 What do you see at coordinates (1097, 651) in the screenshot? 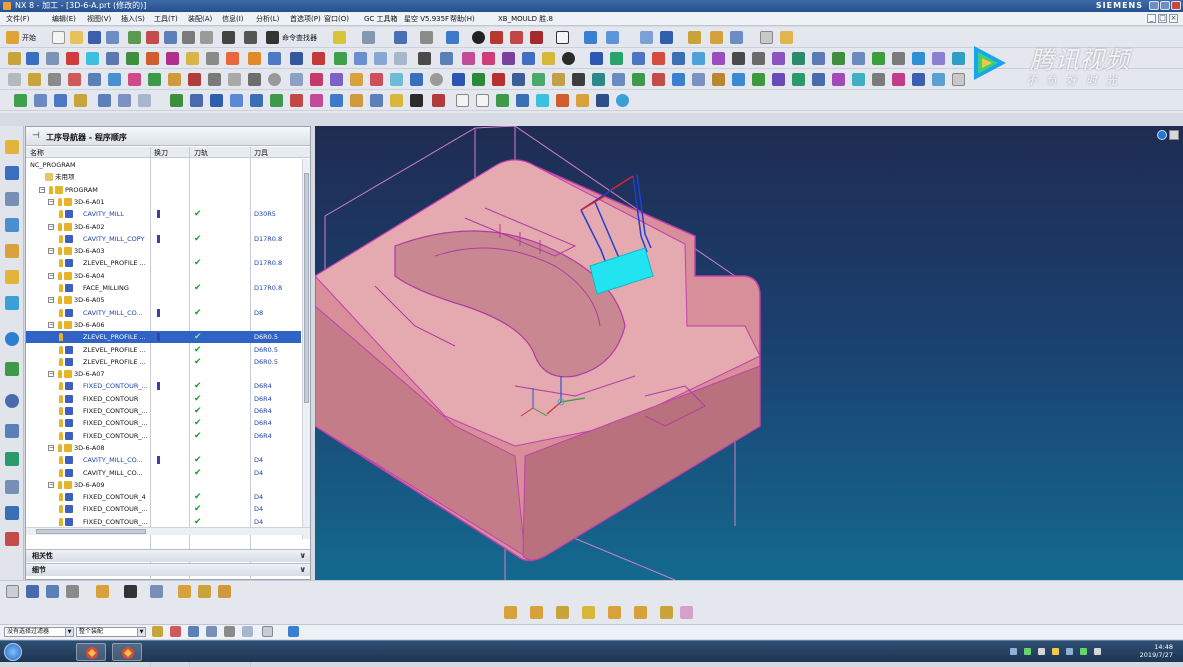
I see `tray-usb-icon` at bounding box center [1097, 651].